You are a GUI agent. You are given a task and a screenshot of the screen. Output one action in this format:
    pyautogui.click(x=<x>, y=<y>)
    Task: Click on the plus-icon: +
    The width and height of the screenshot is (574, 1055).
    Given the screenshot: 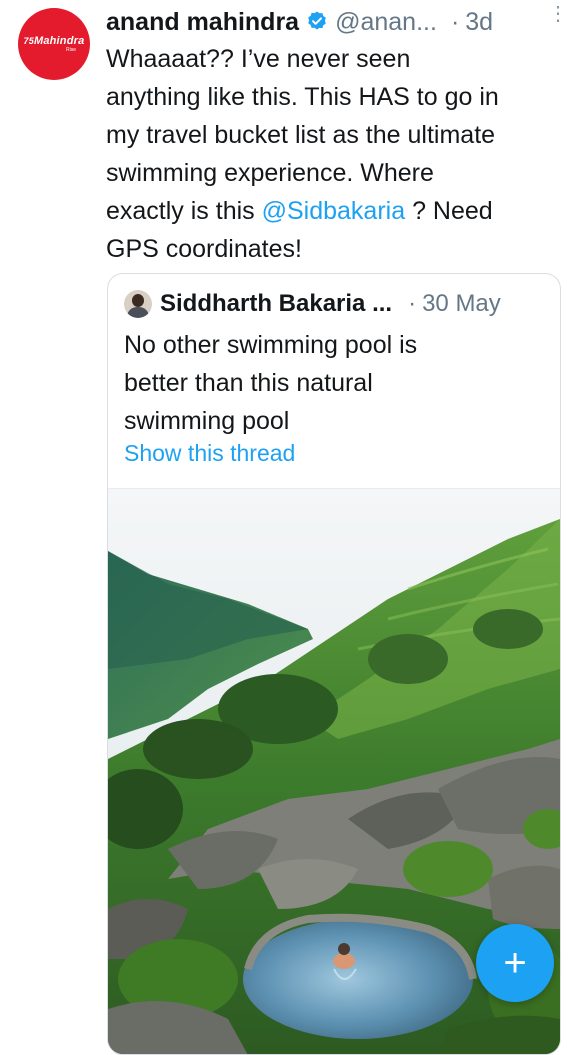 What is the action you would take?
    pyautogui.click(x=515, y=962)
    